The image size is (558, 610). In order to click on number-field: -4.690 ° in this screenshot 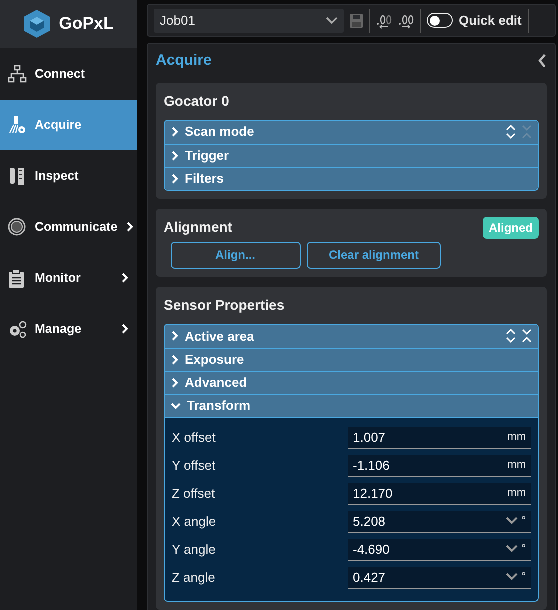, I will do `click(439, 549)`.